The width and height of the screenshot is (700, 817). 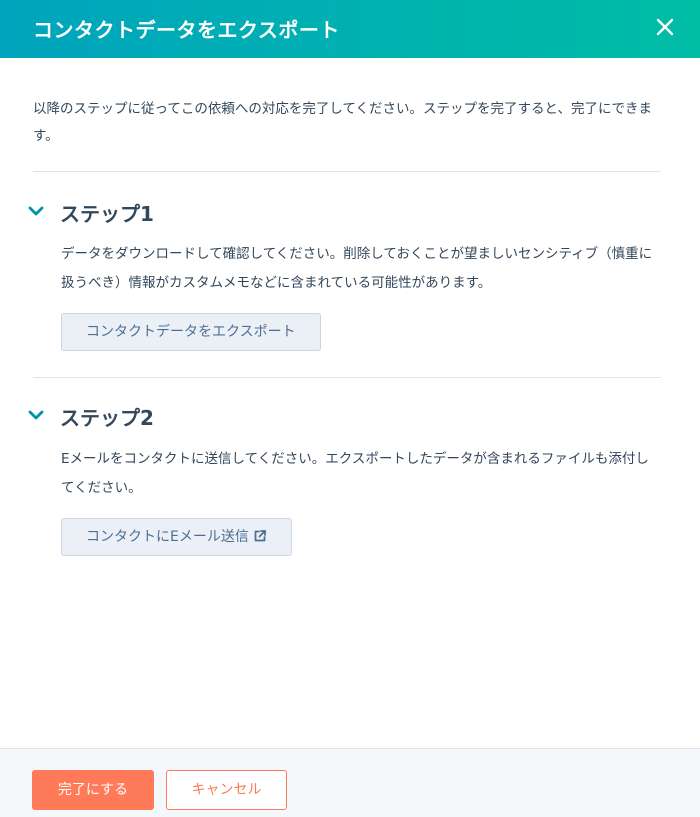 What do you see at coordinates (107, 214) in the screenshot?
I see `step-1-title: ステップ1` at bounding box center [107, 214].